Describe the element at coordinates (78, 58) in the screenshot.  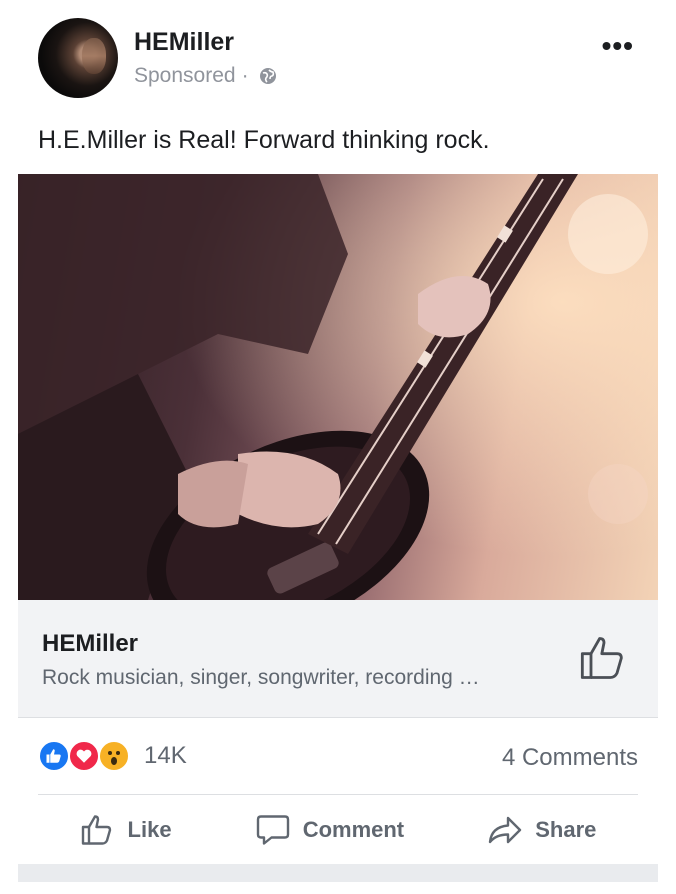
I see `author-avatar` at that location.